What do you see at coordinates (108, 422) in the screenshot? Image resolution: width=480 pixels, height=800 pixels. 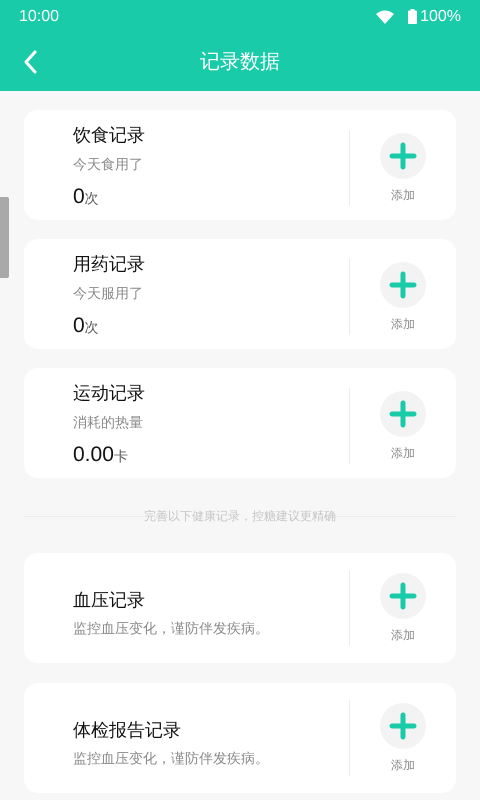 I see `record-subtitle: 消耗的热量` at bounding box center [108, 422].